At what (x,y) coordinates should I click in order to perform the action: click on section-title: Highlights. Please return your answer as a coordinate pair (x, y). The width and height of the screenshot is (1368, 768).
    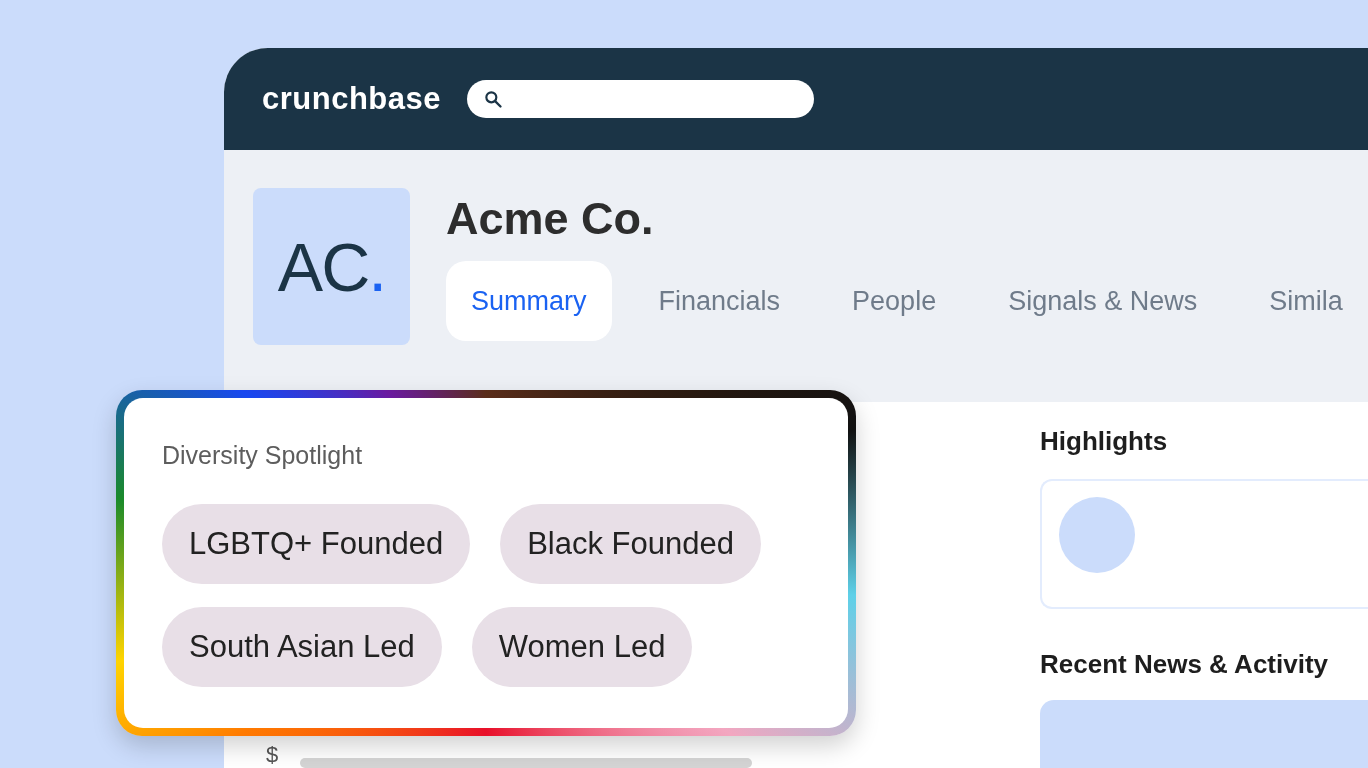
    Looking at the image, I should click on (1104, 441).